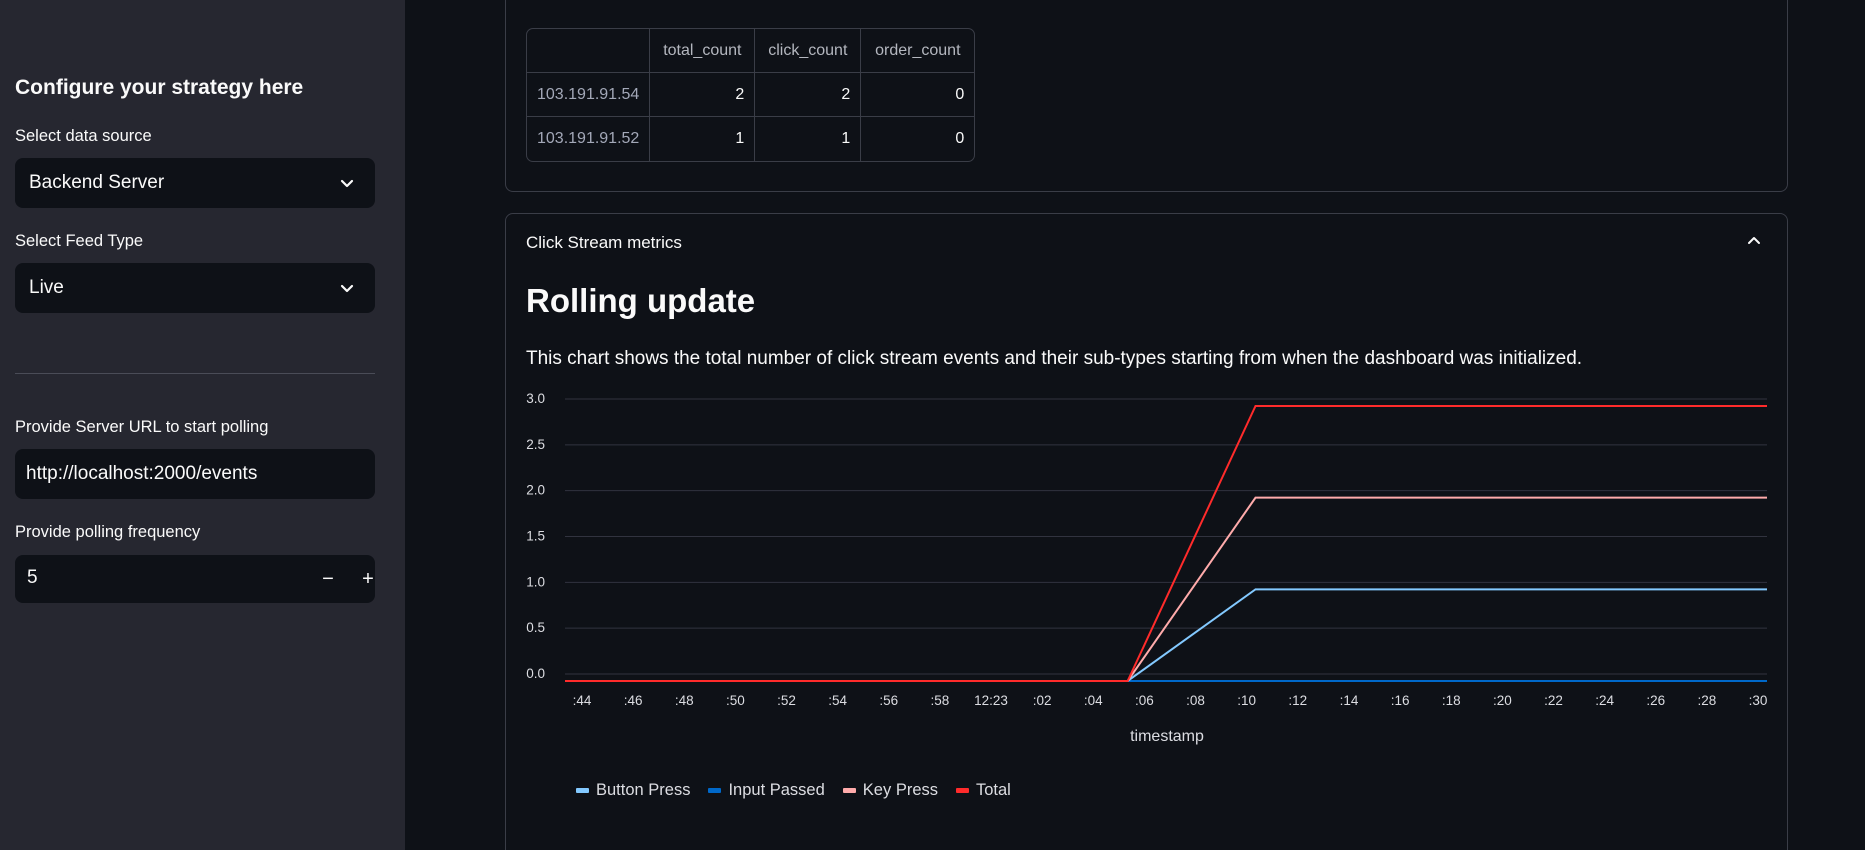 The width and height of the screenshot is (1865, 850). Describe the element at coordinates (918, 51) in the screenshot. I see `column-header-order-count: order_count` at that location.